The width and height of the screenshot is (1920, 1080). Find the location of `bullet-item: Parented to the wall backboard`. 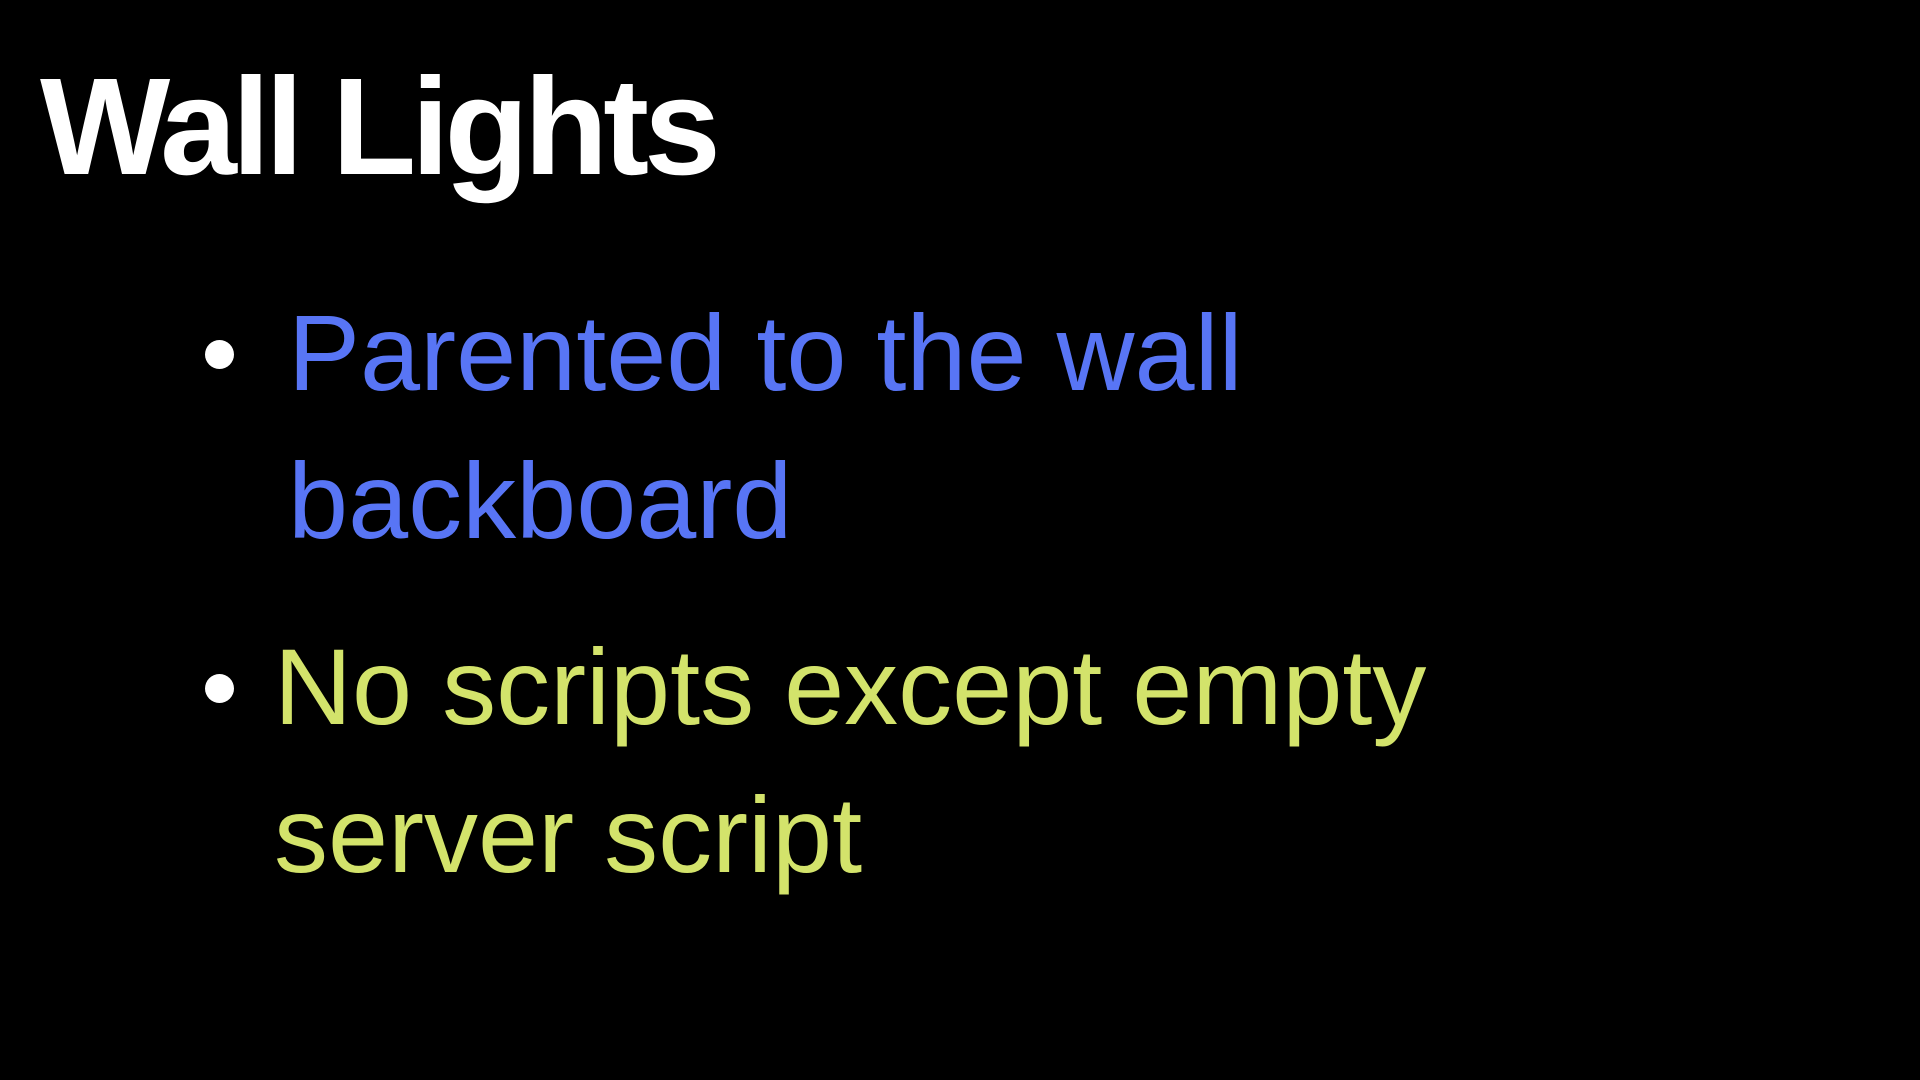

bullet-item: Parented to the wall backboard is located at coordinates (724, 427).